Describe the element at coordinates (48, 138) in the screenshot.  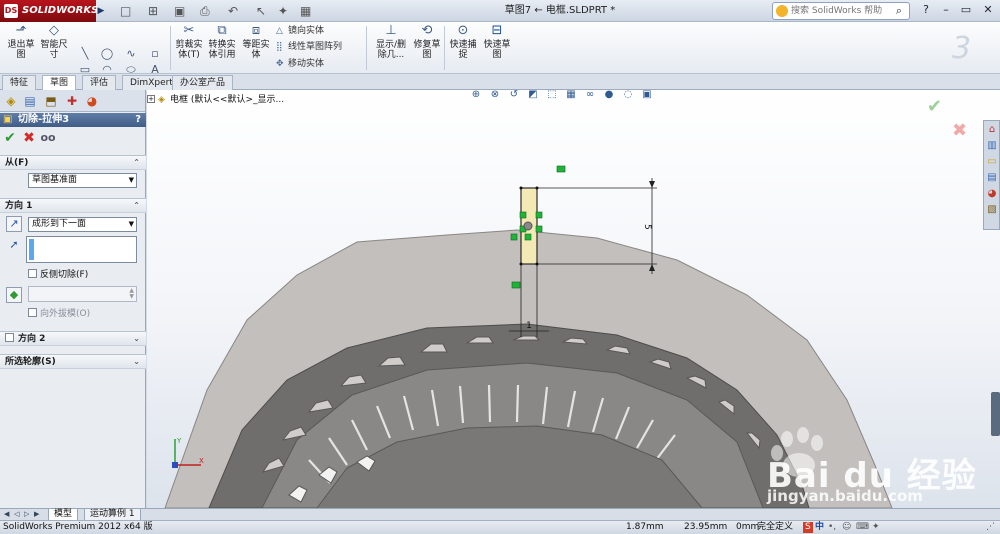
I see `preview-glasses-icon: oo` at that location.